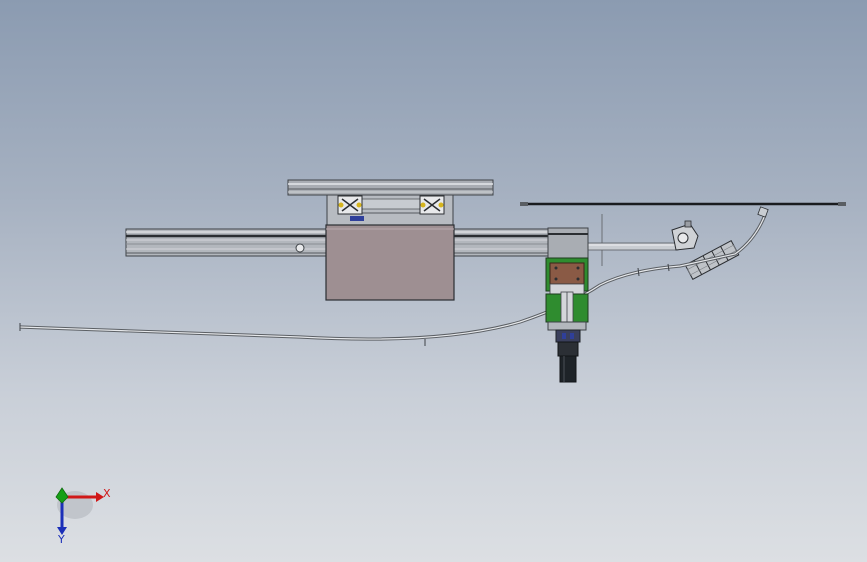 The width and height of the screenshot is (867, 562). I want to click on coordinate-triad: X Y, so click(83, 516).